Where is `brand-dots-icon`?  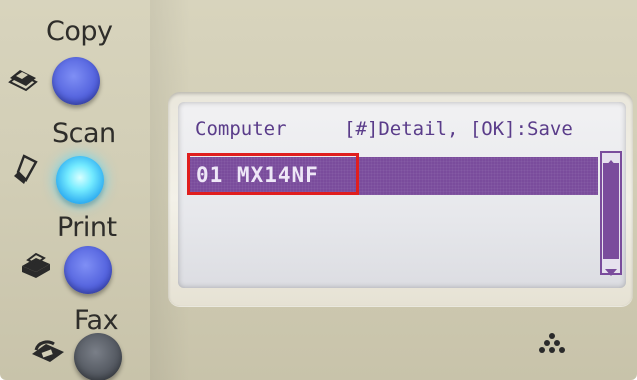 brand-dots-icon is located at coordinates (552, 345).